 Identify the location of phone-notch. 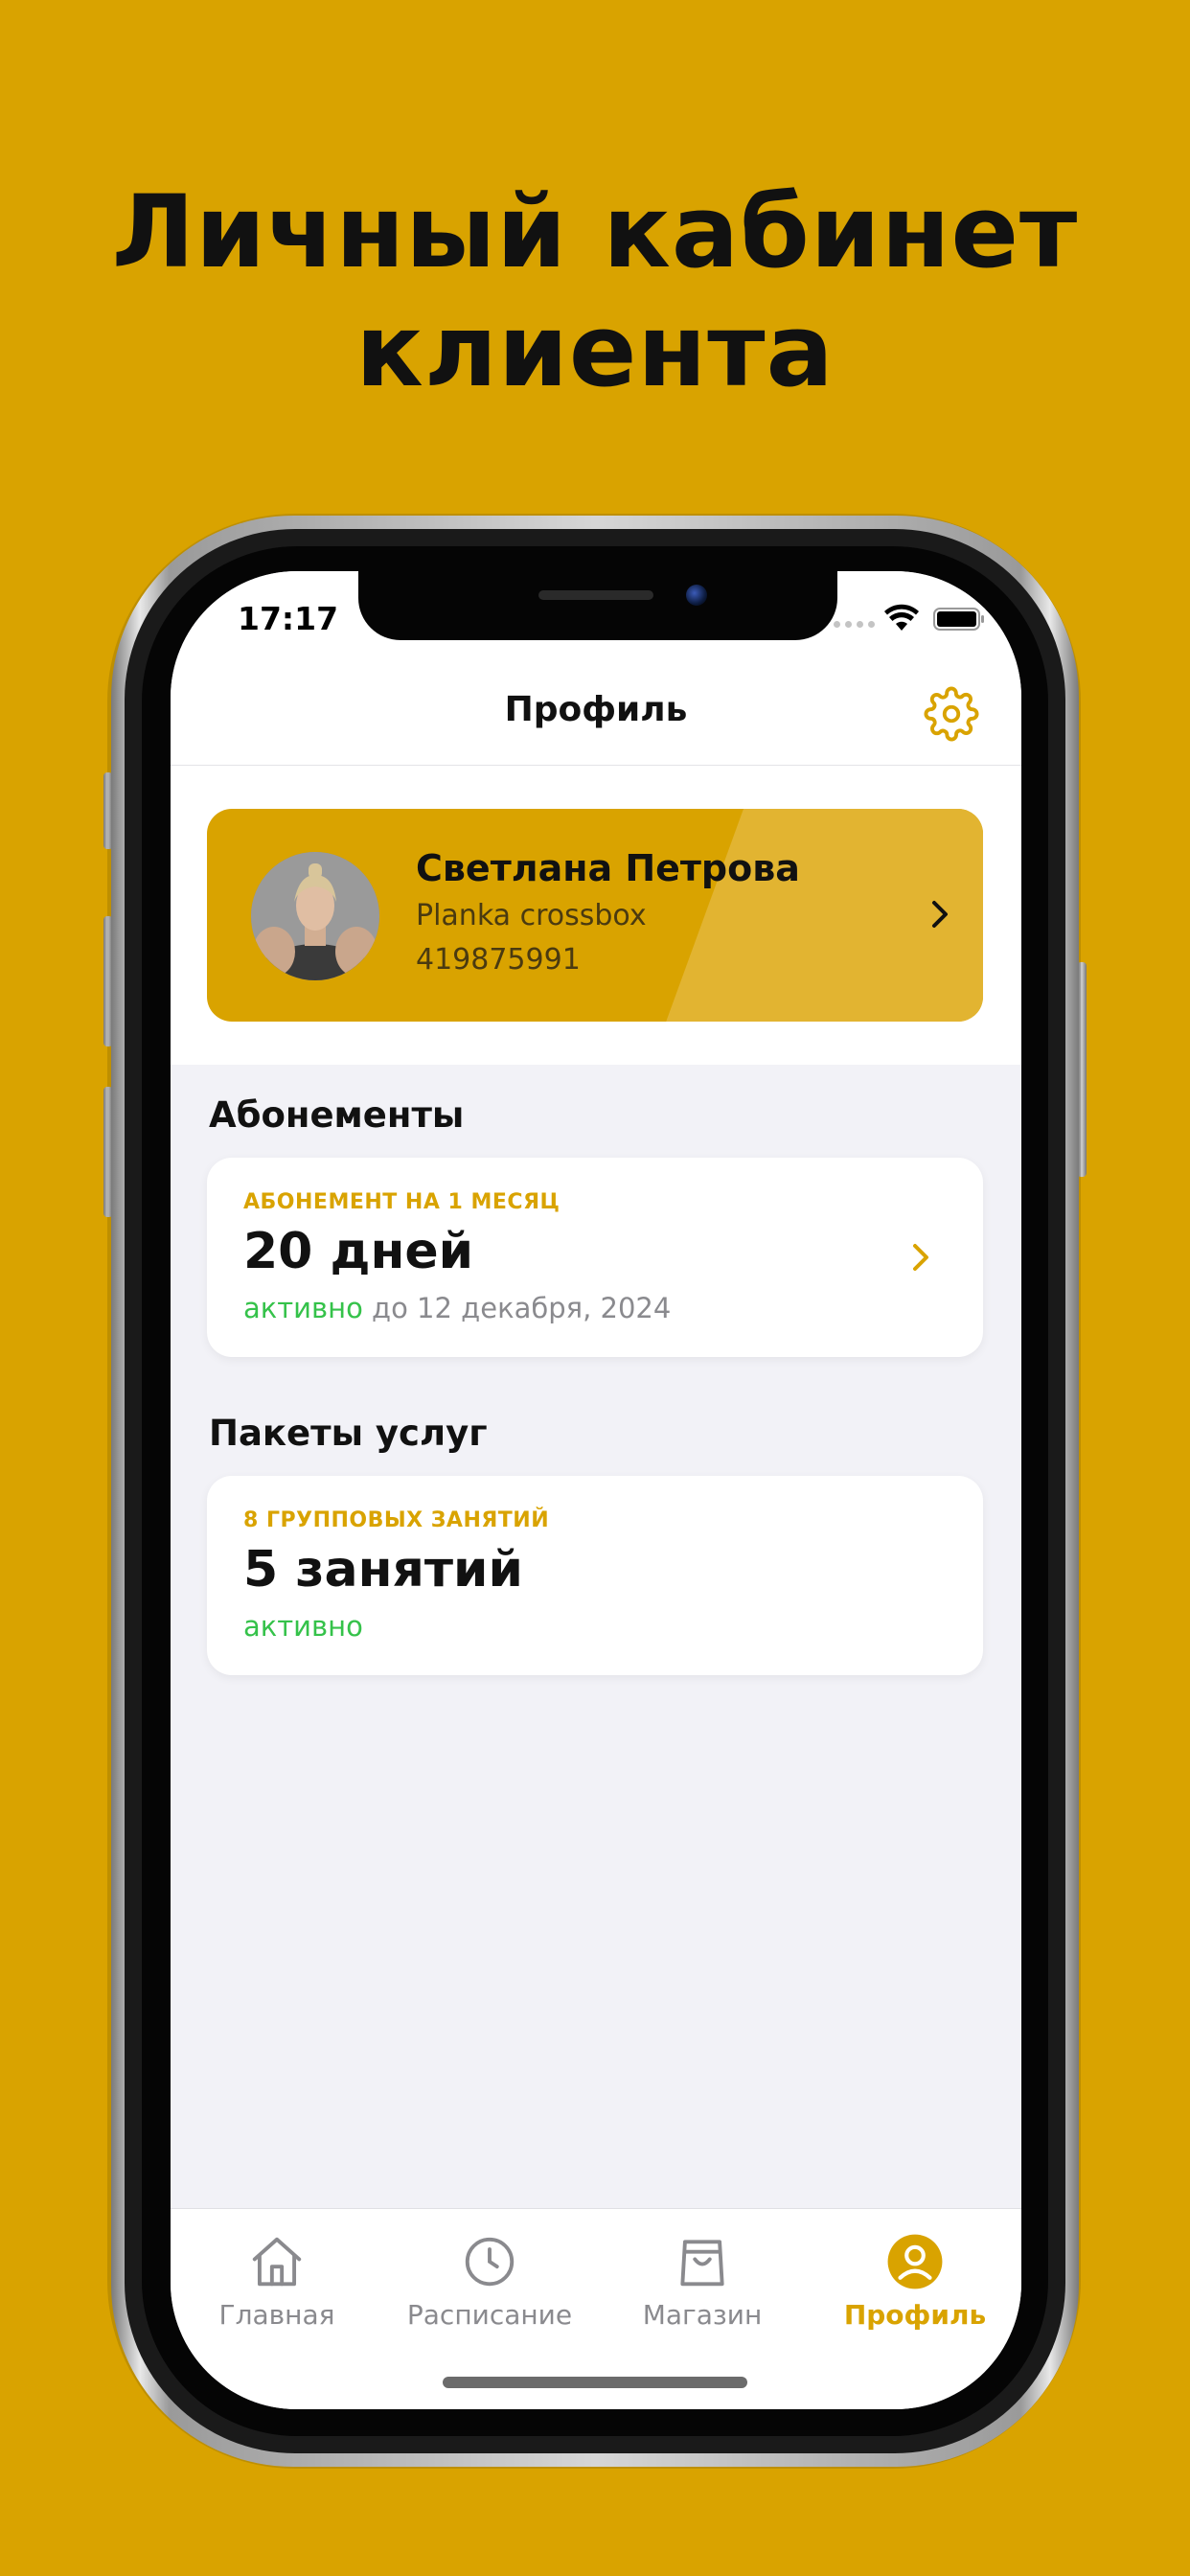
(598, 605).